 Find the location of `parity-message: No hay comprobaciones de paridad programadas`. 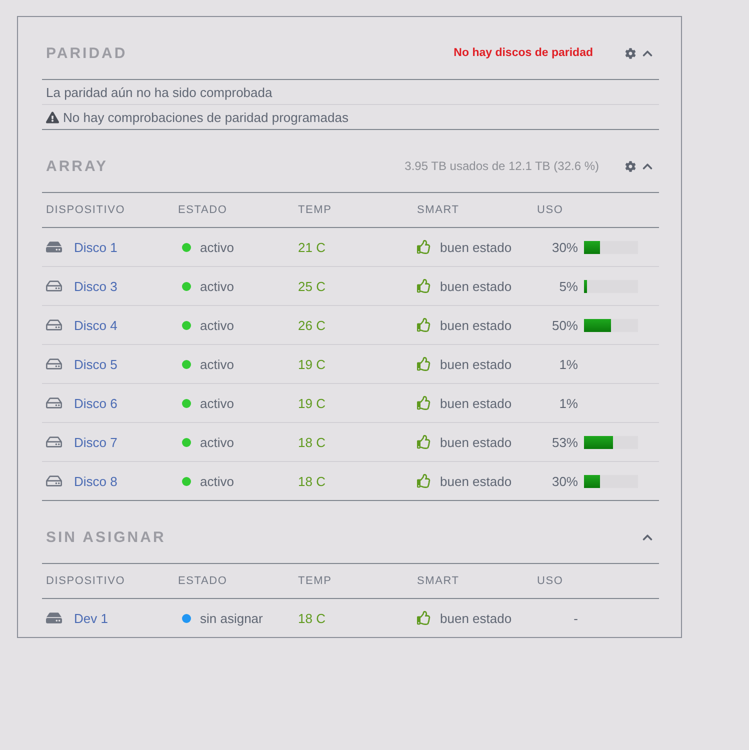

parity-message: No hay comprobaciones de paridad programadas is located at coordinates (205, 117).